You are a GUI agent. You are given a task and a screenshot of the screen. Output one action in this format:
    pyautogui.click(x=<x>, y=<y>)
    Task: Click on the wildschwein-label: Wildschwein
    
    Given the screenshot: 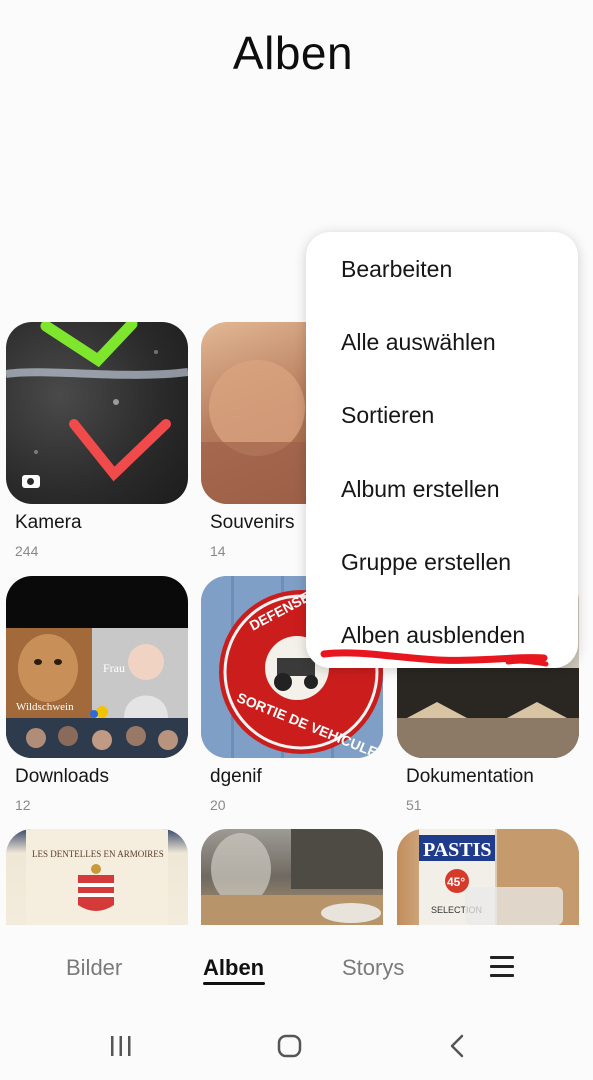 What is the action you would take?
    pyautogui.click(x=45, y=707)
    